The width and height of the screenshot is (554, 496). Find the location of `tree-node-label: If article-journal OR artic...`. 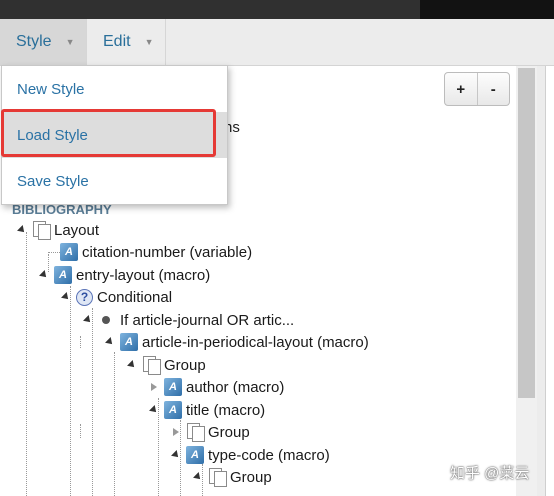

tree-node-label: If article-journal OR artic... is located at coordinates (207, 320).